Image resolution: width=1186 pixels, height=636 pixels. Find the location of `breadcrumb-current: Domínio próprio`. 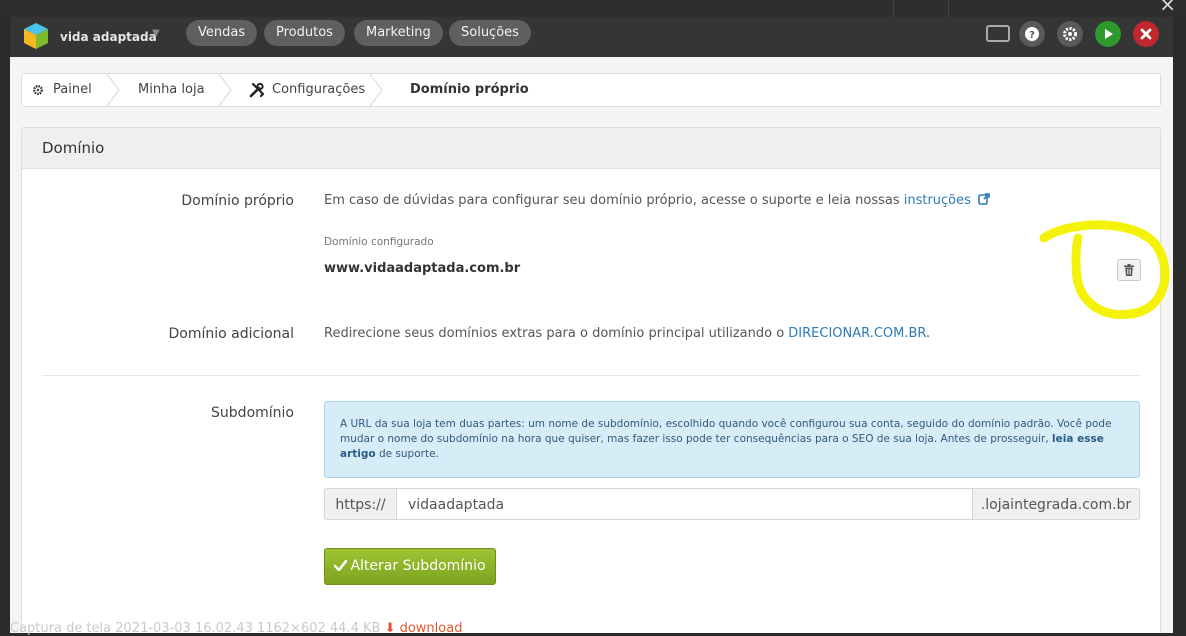

breadcrumb-current: Domínio próprio is located at coordinates (469, 89).